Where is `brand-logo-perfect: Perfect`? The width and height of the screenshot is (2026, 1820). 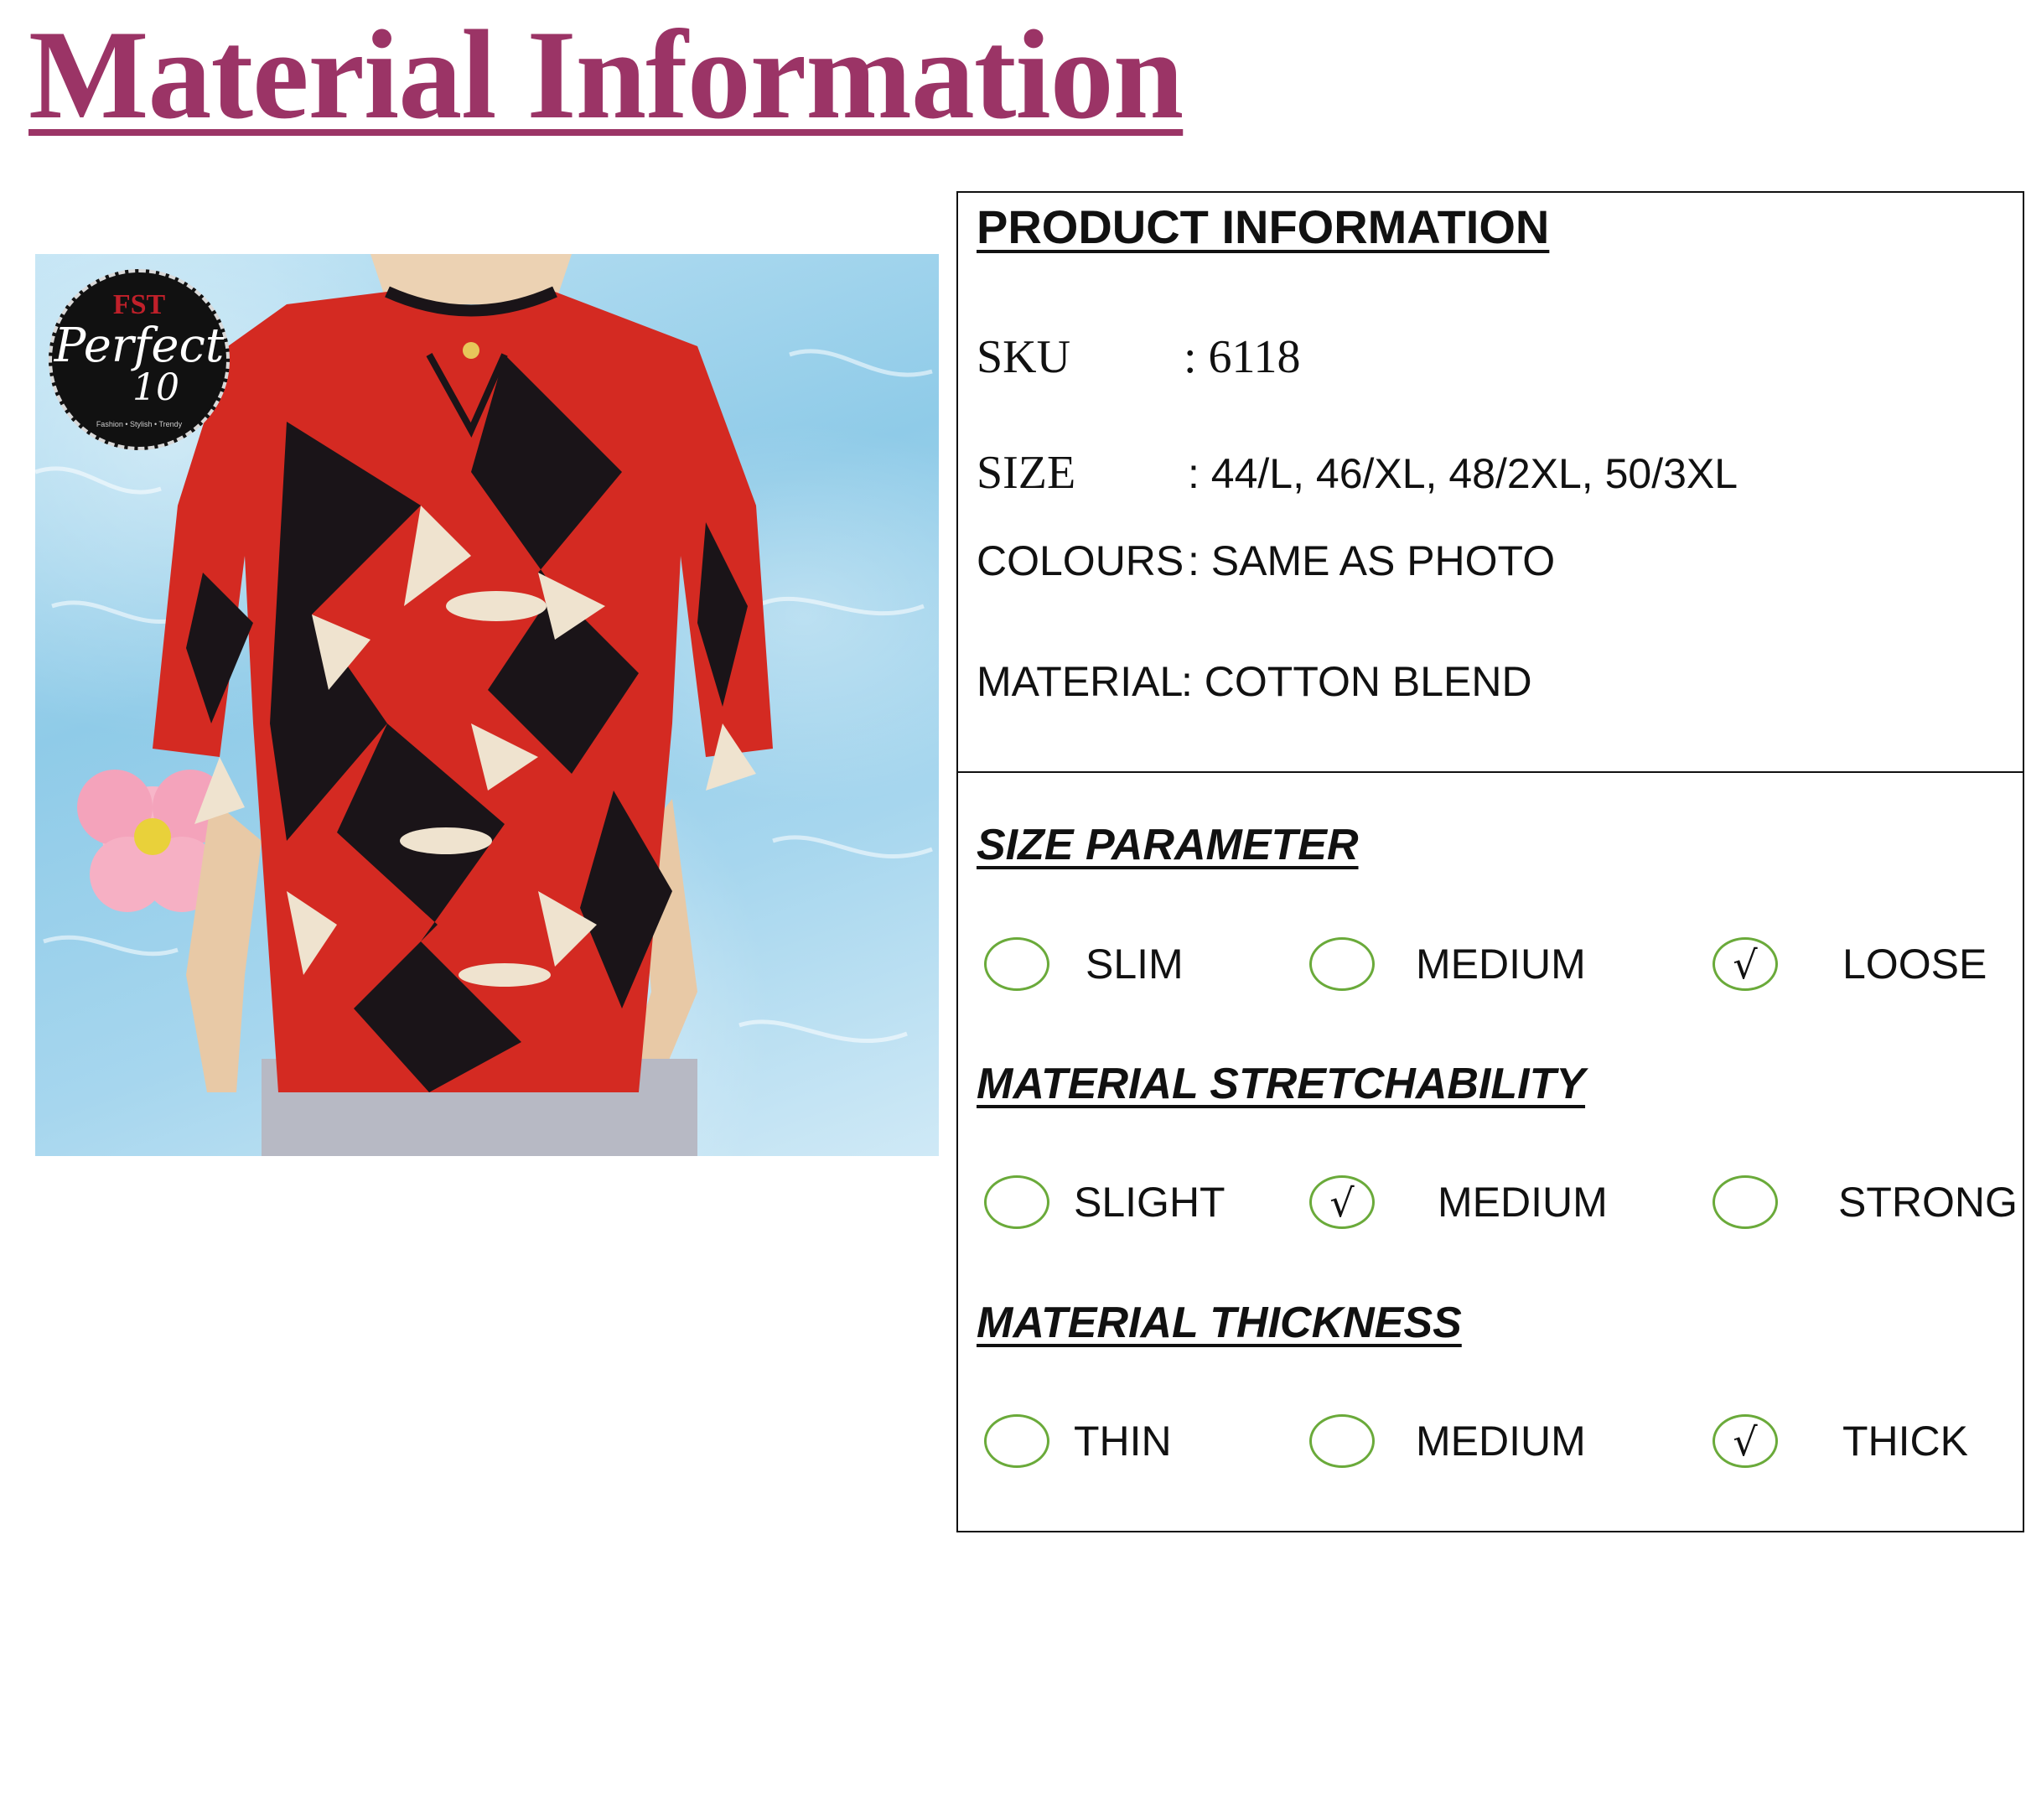
brand-logo-perfect: Perfect is located at coordinates (140, 346).